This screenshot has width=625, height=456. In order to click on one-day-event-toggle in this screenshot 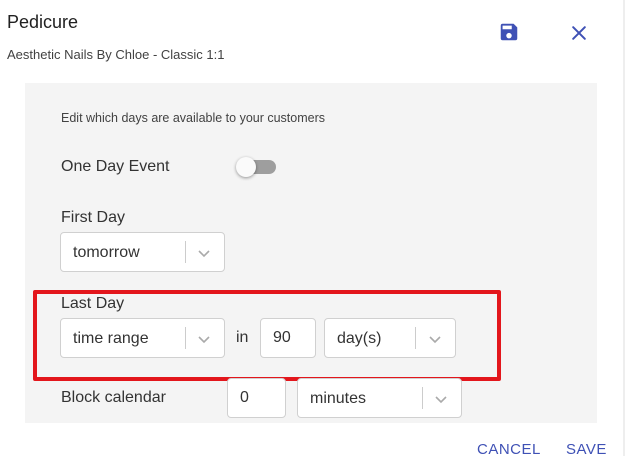, I will do `click(256, 167)`.